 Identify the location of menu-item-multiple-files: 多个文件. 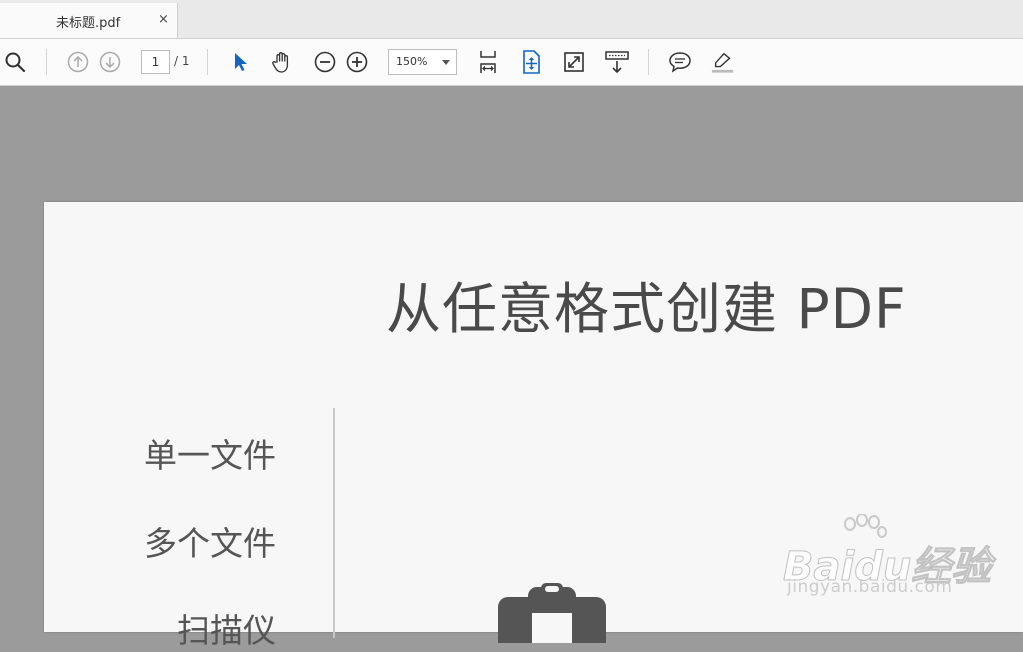
(210, 543).